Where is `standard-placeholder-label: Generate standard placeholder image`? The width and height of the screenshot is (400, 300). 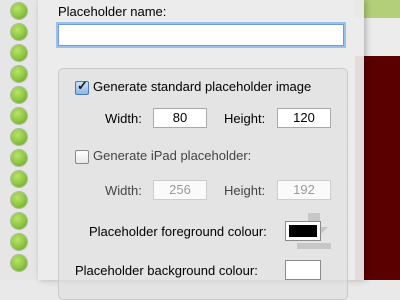
standard-placeholder-label: Generate standard placeholder image is located at coordinates (202, 86).